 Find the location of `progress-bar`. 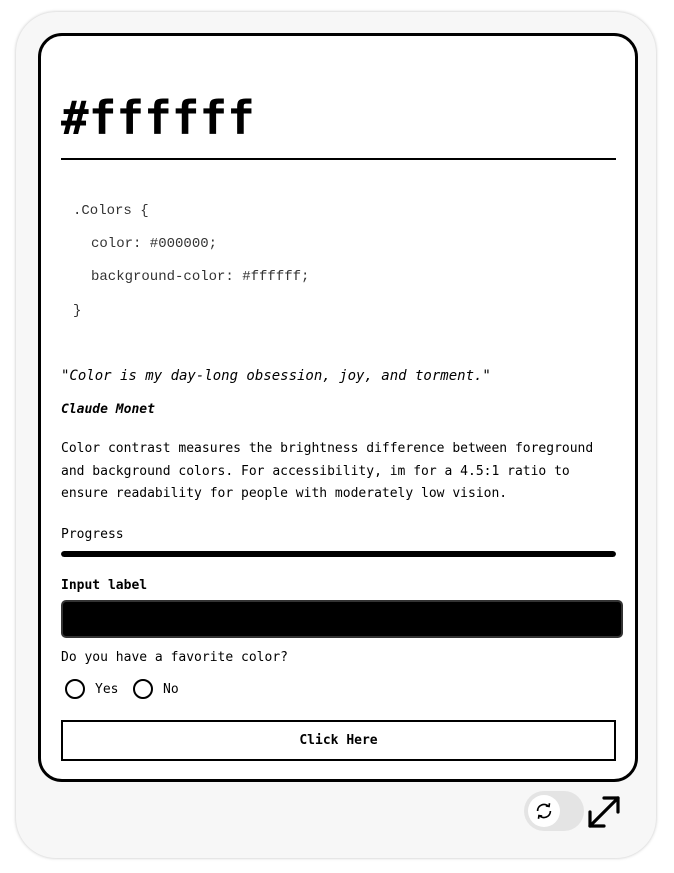

progress-bar is located at coordinates (338, 554).